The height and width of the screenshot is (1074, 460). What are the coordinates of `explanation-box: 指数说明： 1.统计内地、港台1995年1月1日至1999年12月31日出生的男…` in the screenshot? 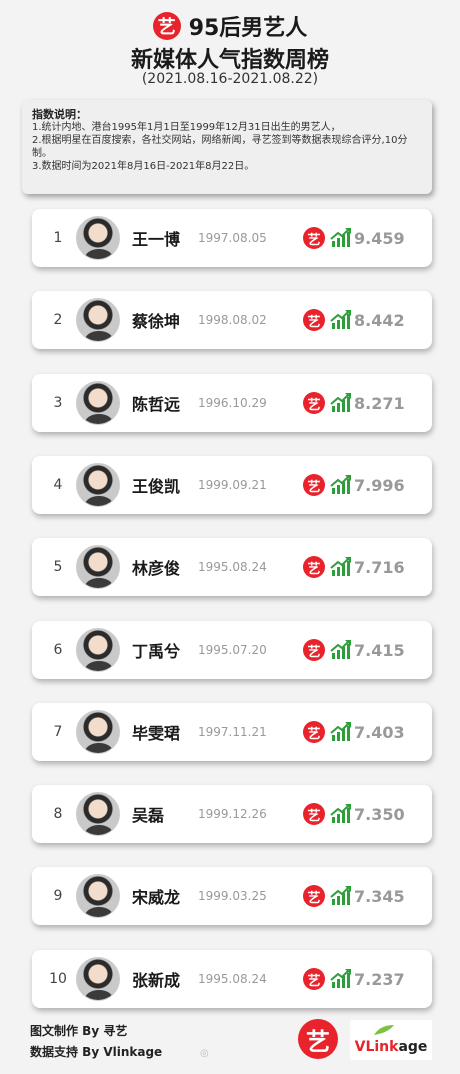 It's located at (227, 147).